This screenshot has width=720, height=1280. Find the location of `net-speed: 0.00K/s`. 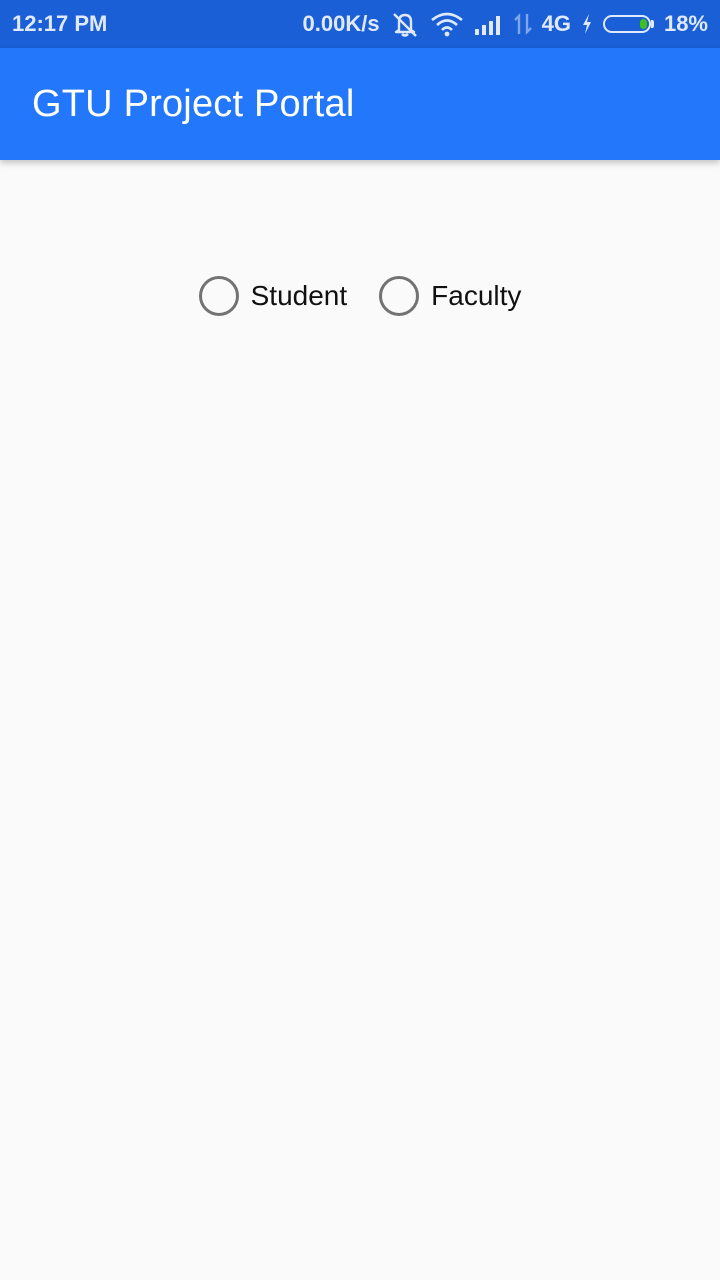

net-speed: 0.00K/s is located at coordinates (341, 23).